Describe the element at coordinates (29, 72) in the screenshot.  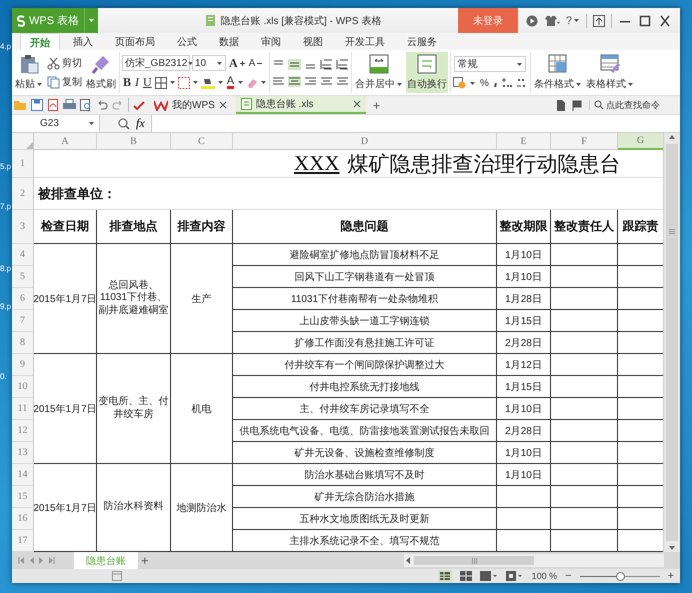
I see `paste-button: 粘贴` at that location.